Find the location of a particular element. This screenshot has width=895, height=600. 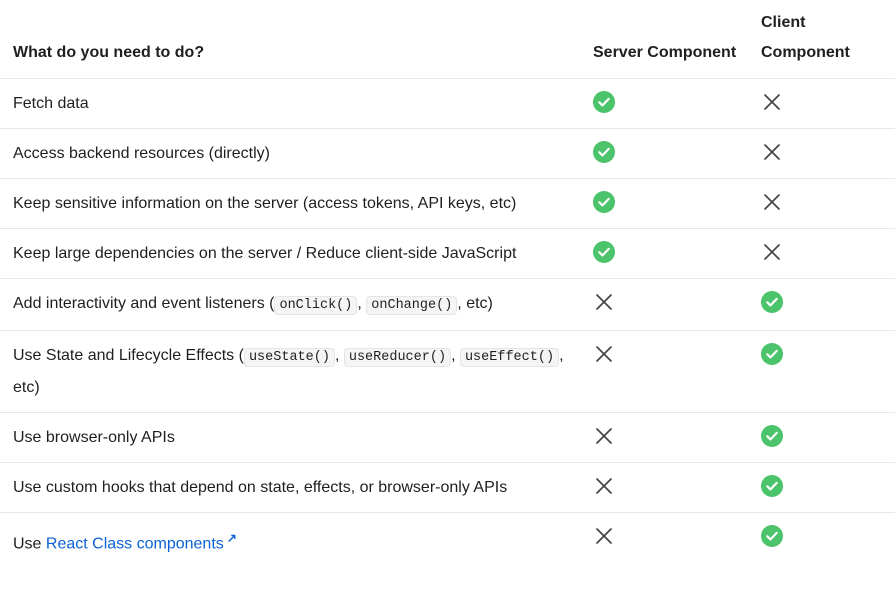

react-class-components-link: React Class components is located at coordinates (135, 543).